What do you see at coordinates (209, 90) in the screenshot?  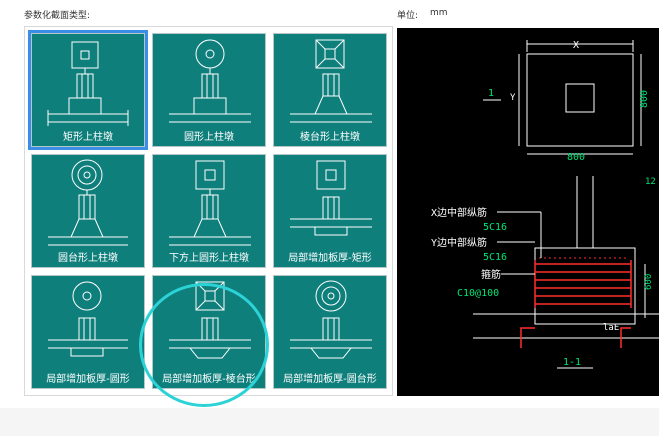 I see `tile-round-column-pier: 圆形上柱墩` at bounding box center [209, 90].